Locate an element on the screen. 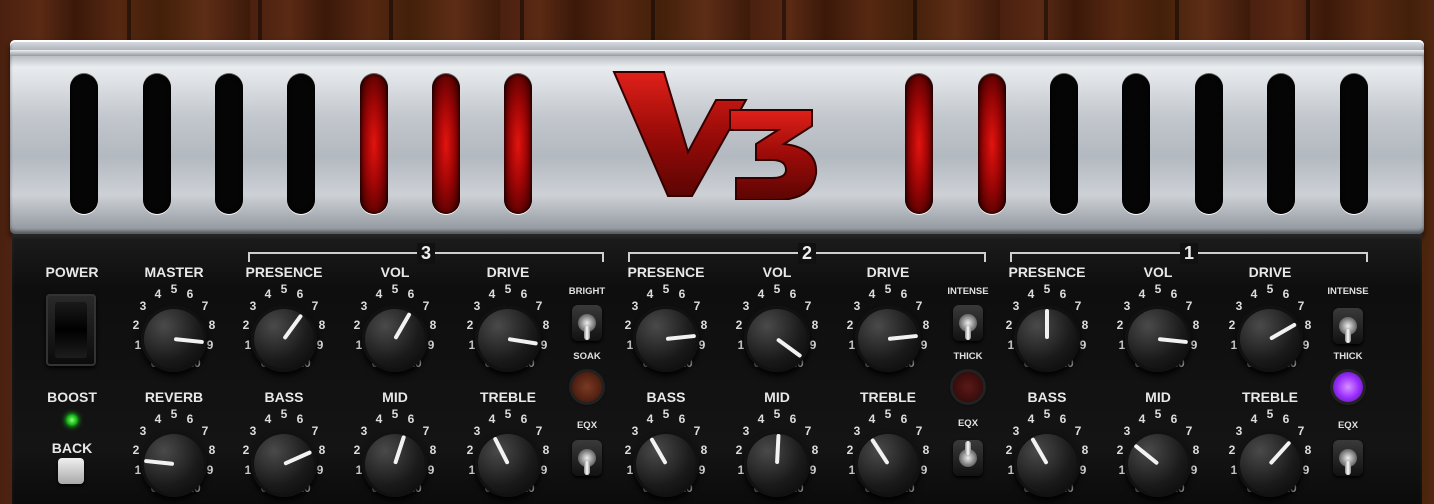 The image size is (1434, 504). ch1-vol-label: VOL is located at coordinates (1158, 272).